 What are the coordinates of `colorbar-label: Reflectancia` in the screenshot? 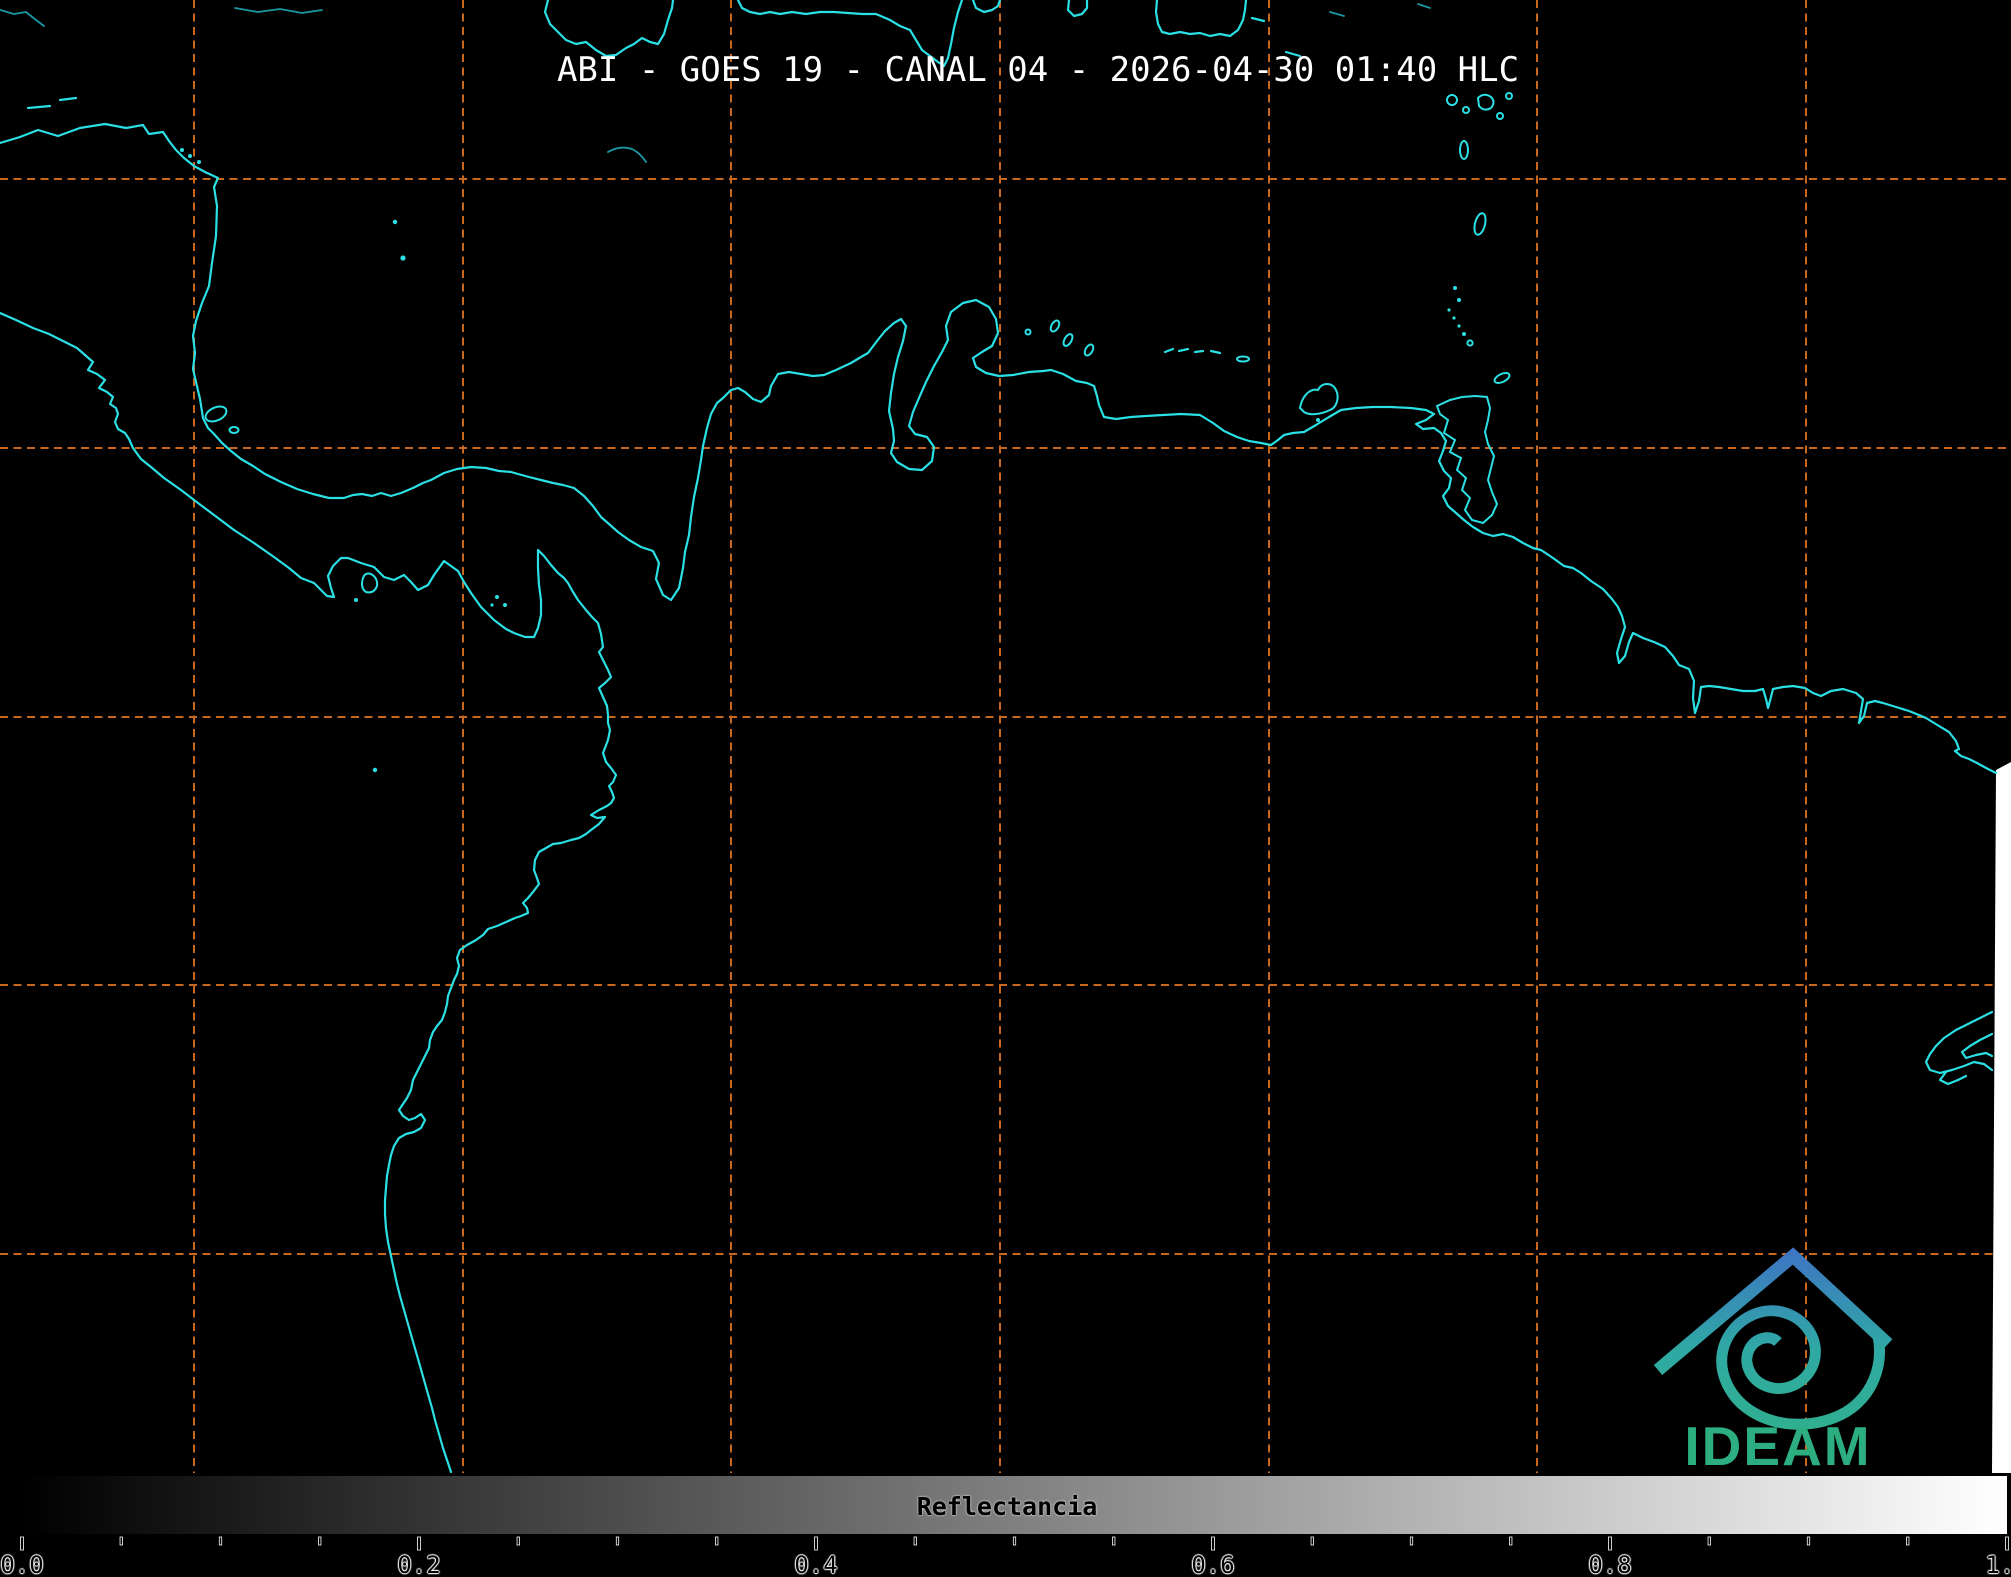 It's located at (1007, 1506).